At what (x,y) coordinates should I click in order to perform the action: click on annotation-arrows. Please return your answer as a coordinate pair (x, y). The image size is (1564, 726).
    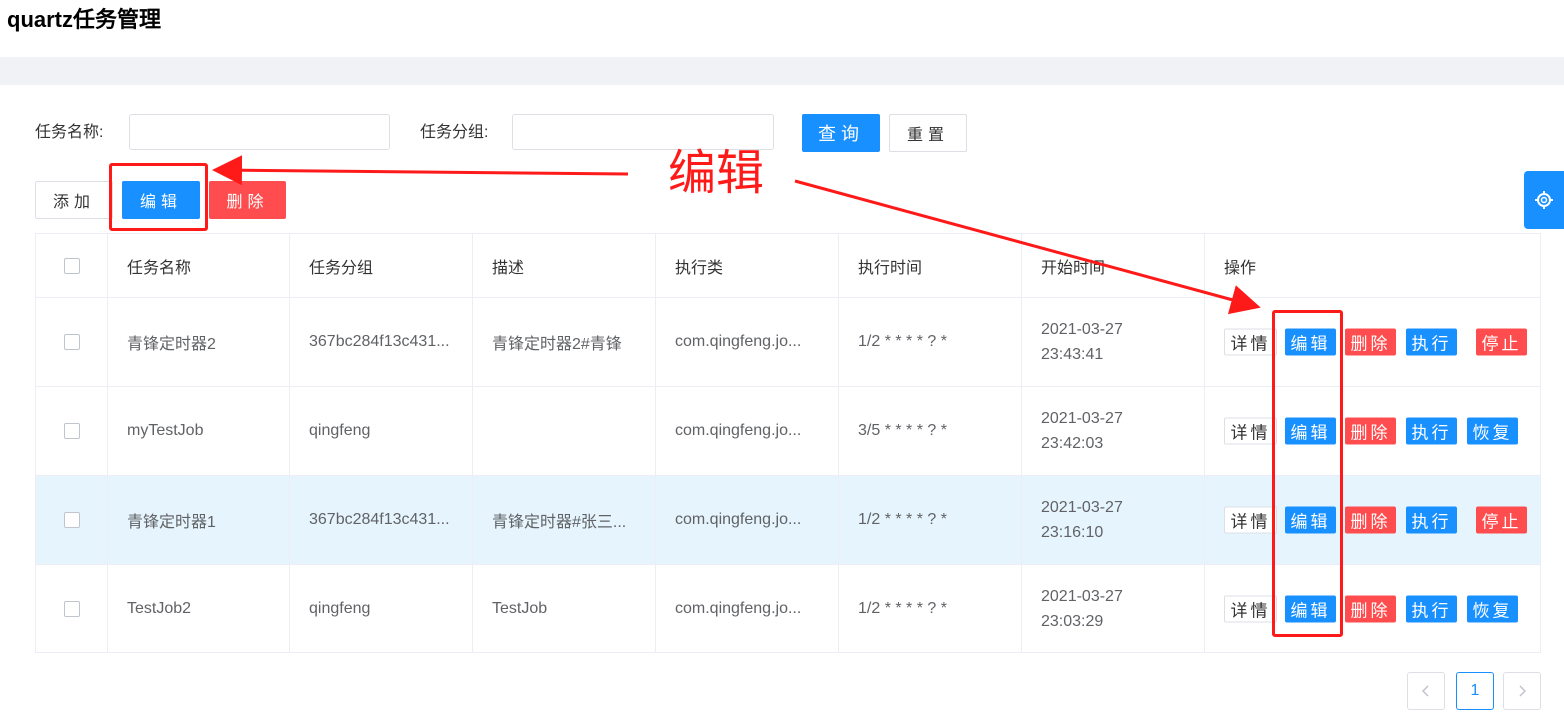
    Looking at the image, I should click on (736, 235).